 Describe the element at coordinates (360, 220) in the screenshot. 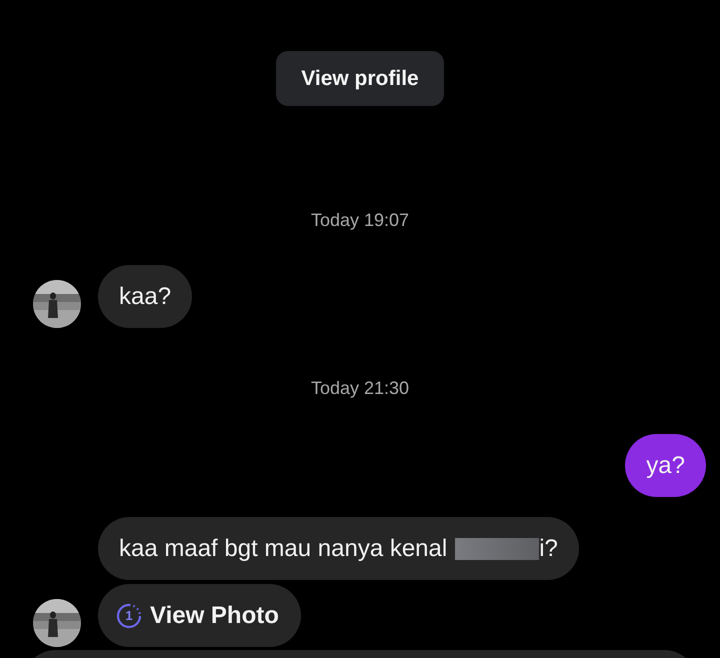

I see `timestamp: Today 19:07` at that location.